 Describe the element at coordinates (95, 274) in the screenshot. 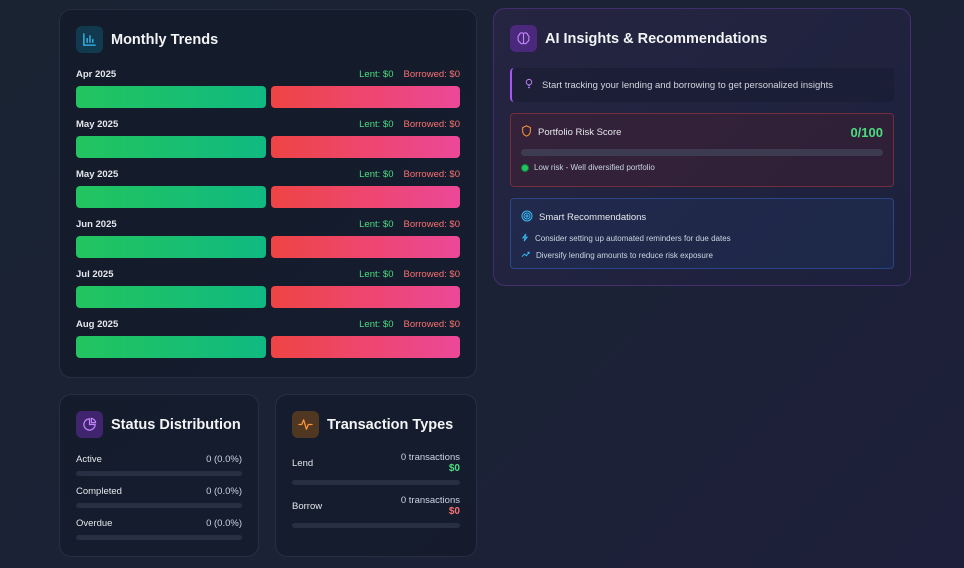

I see `trend-month-label: Jul 2025` at that location.